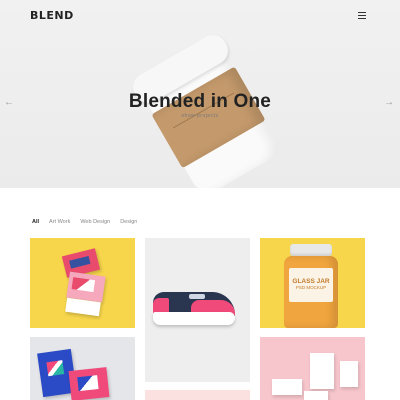 The width and height of the screenshot is (400, 400). I want to click on jar-label: GLASS JAR PSD MOCKUP, so click(311, 285).